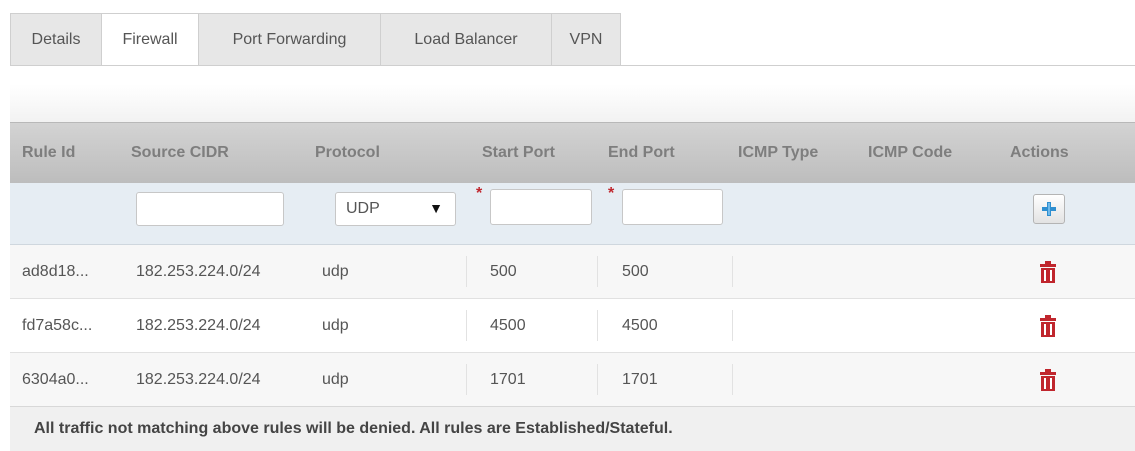 Image resolution: width=1135 pixels, height=451 pixels. I want to click on column-header-source-cidr: Source CIDR, so click(180, 152).